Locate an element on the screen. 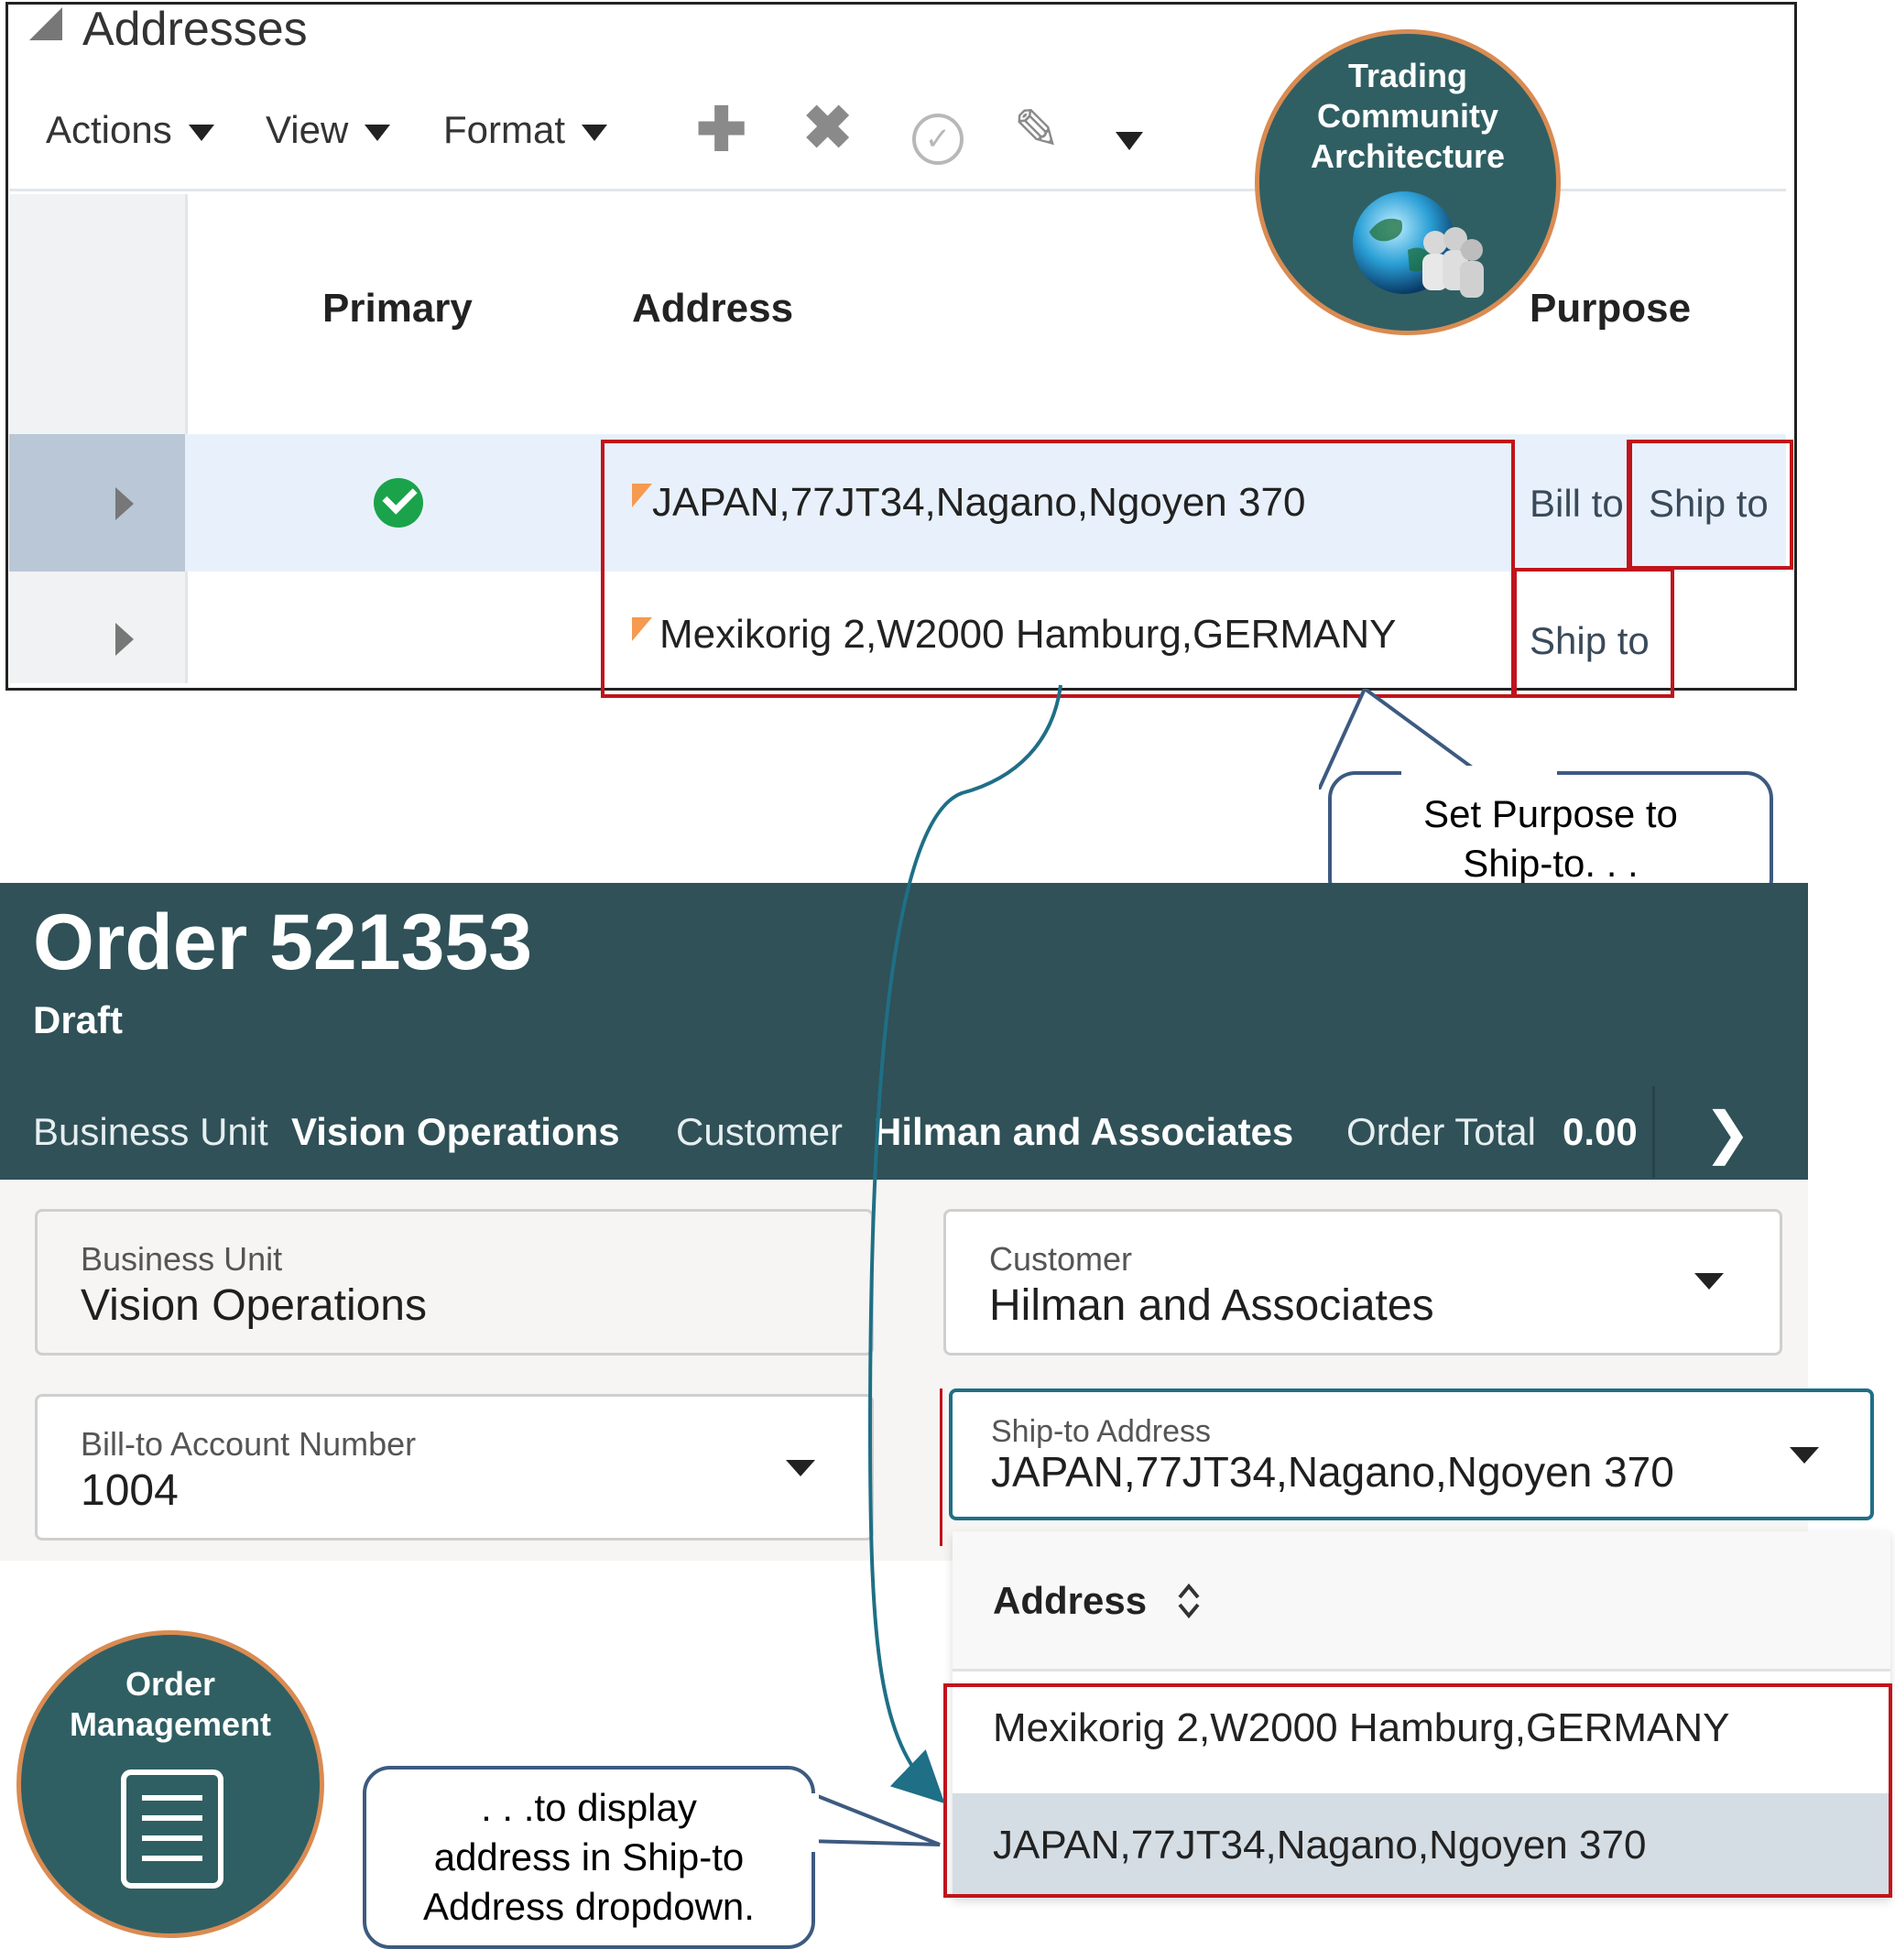  dropdown-highlight-box is located at coordinates (1418, 1790).